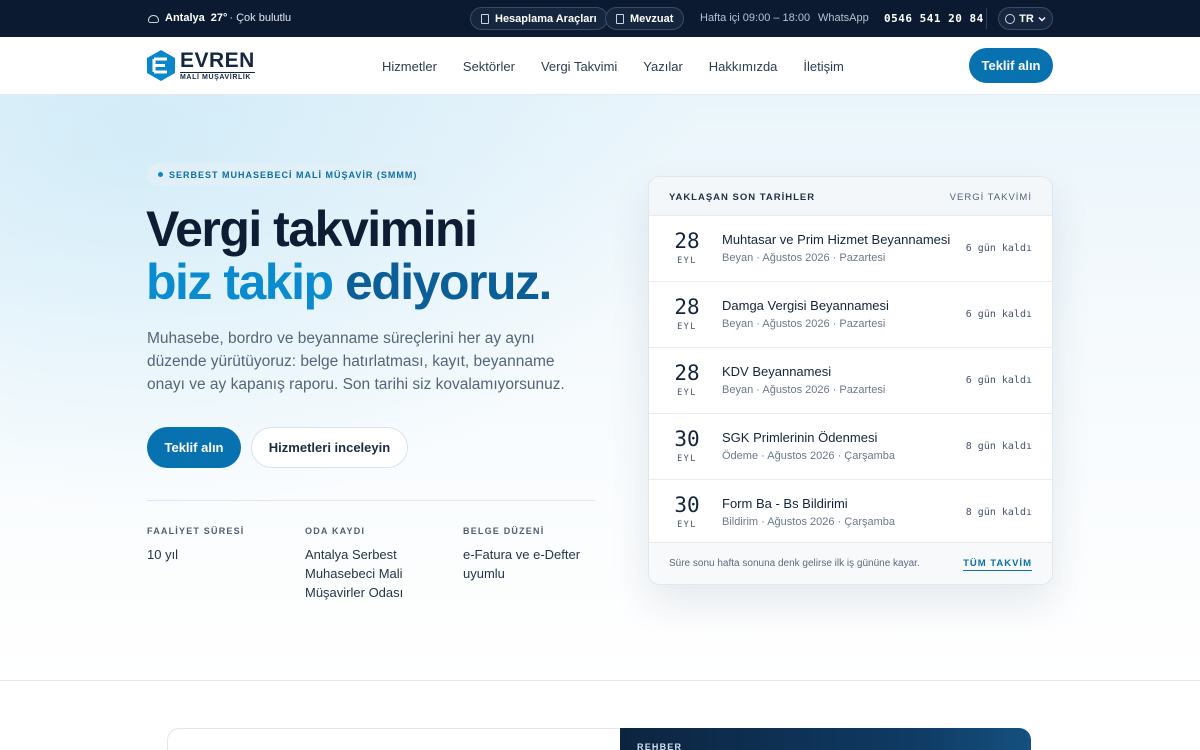  I want to click on weather-desc: · Çok bulutlu, so click(260, 18).